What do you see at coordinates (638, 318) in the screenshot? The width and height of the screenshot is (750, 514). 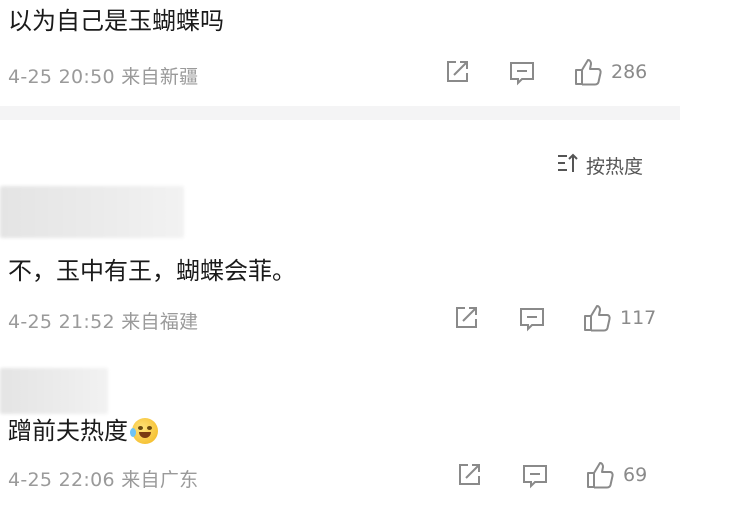 I see `like-count: 117` at bounding box center [638, 318].